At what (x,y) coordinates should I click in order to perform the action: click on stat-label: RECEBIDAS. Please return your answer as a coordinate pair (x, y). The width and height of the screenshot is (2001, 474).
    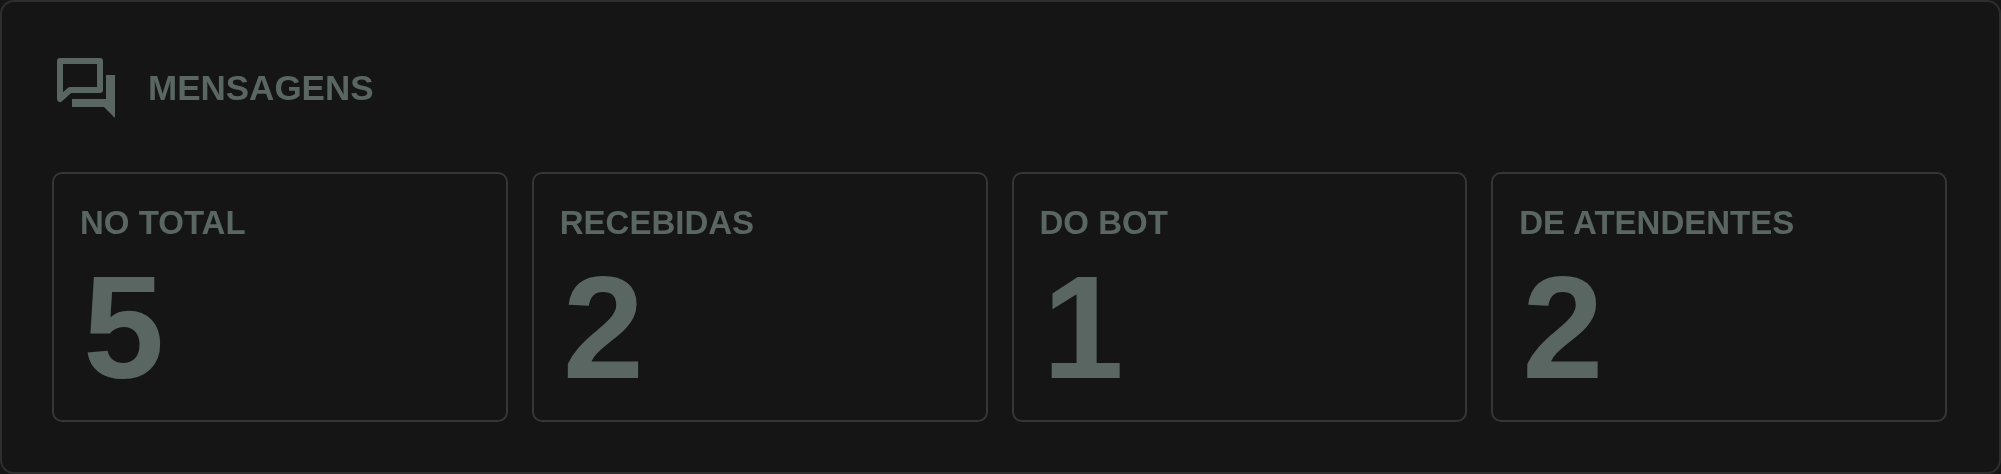
    Looking at the image, I should click on (657, 222).